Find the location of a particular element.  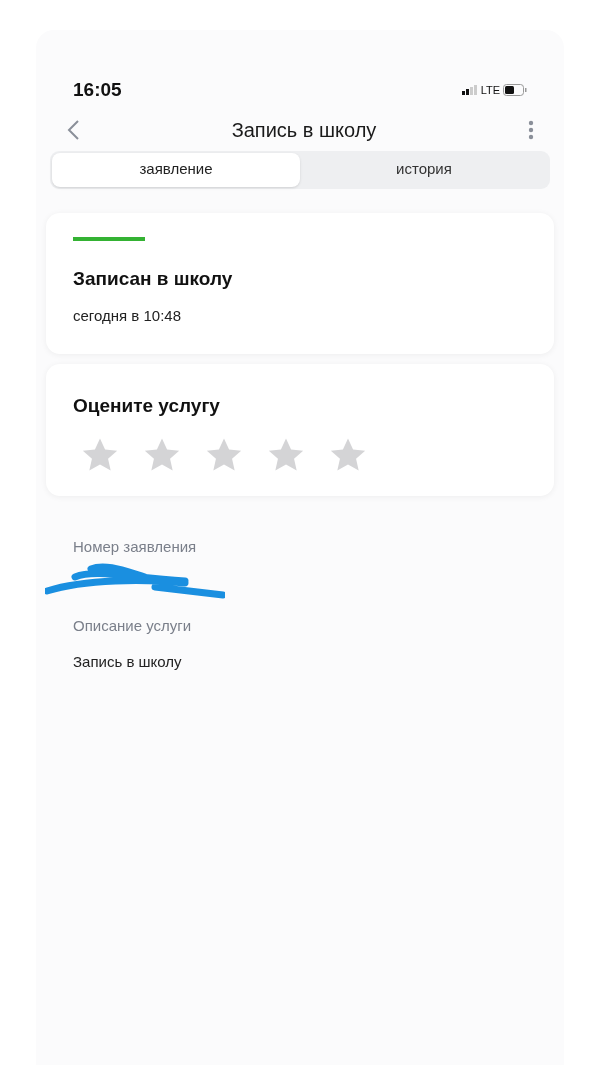

tab: заявление is located at coordinates (176, 169).